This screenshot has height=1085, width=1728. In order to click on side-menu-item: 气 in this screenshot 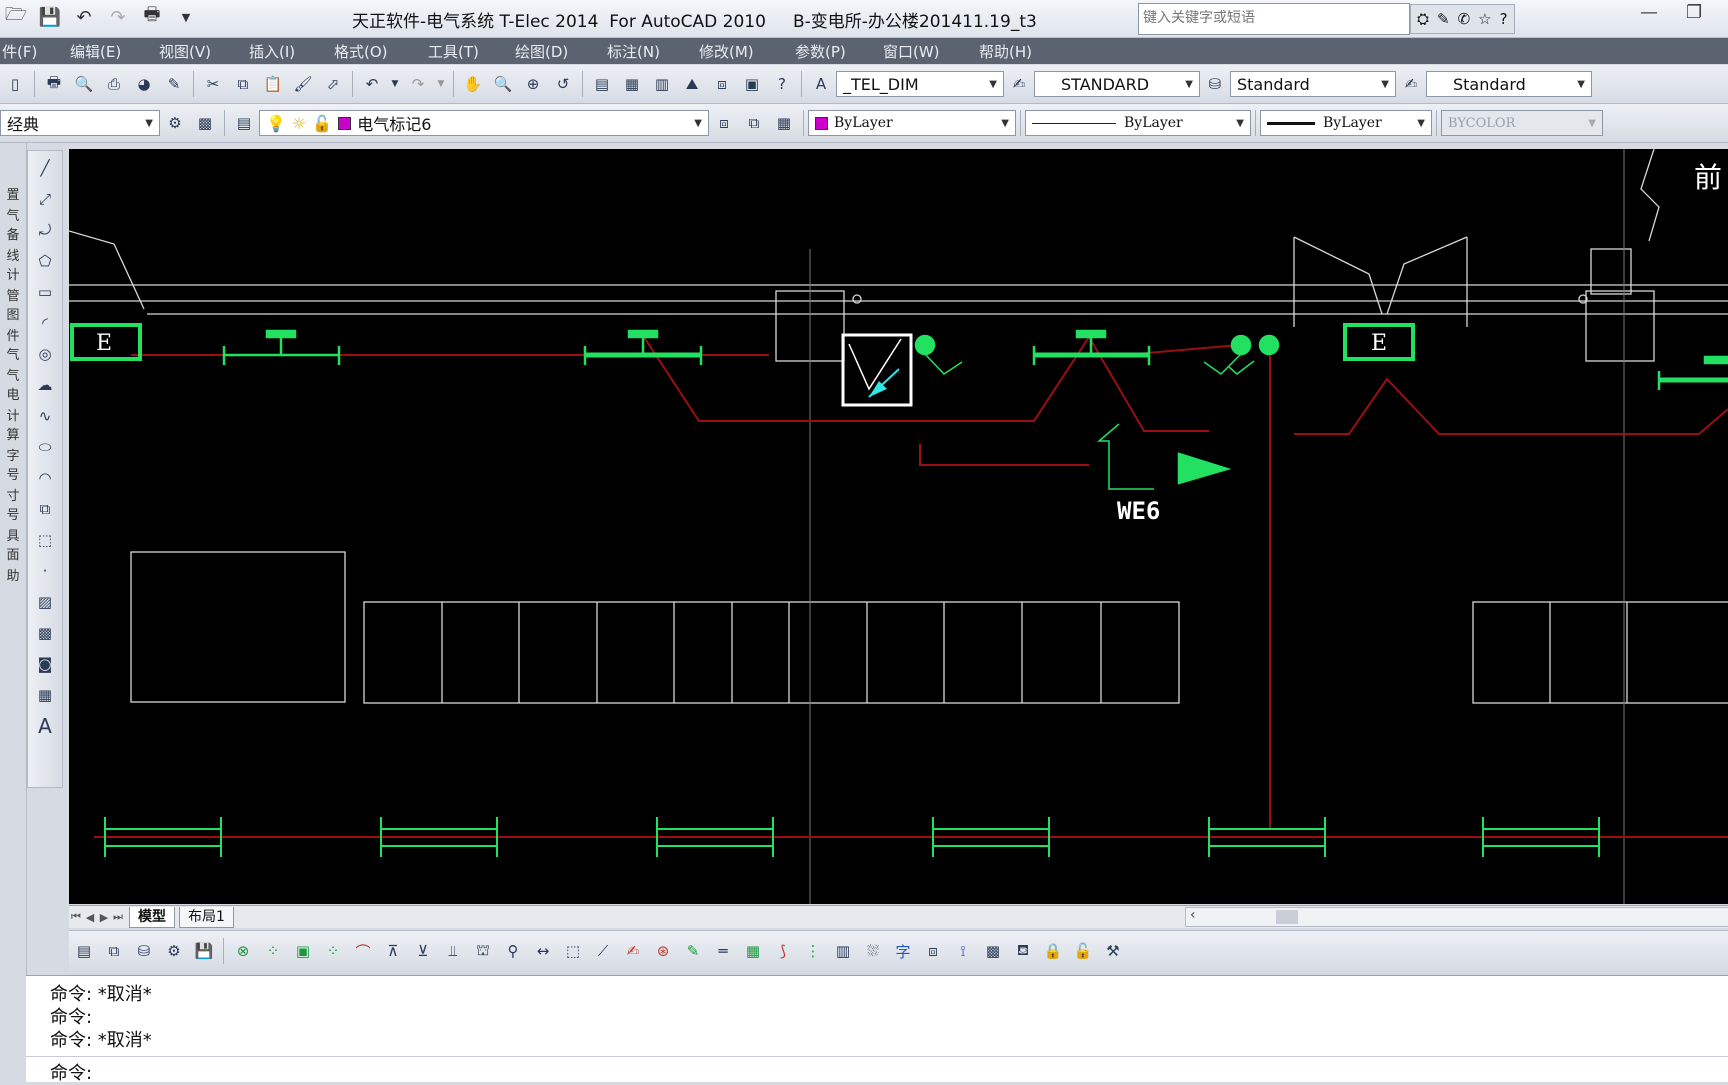, I will do `click(12, 377)`.